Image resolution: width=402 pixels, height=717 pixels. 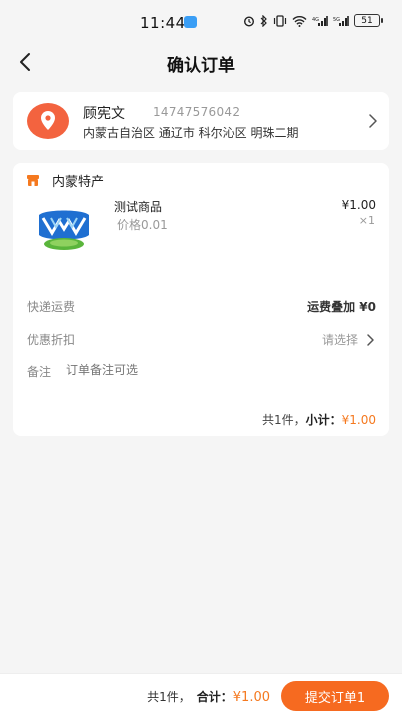 What do you see at coordinates (201, 66) in the screenshot?
I see `page-title: 确认订单` at bounding box center [201, 66].